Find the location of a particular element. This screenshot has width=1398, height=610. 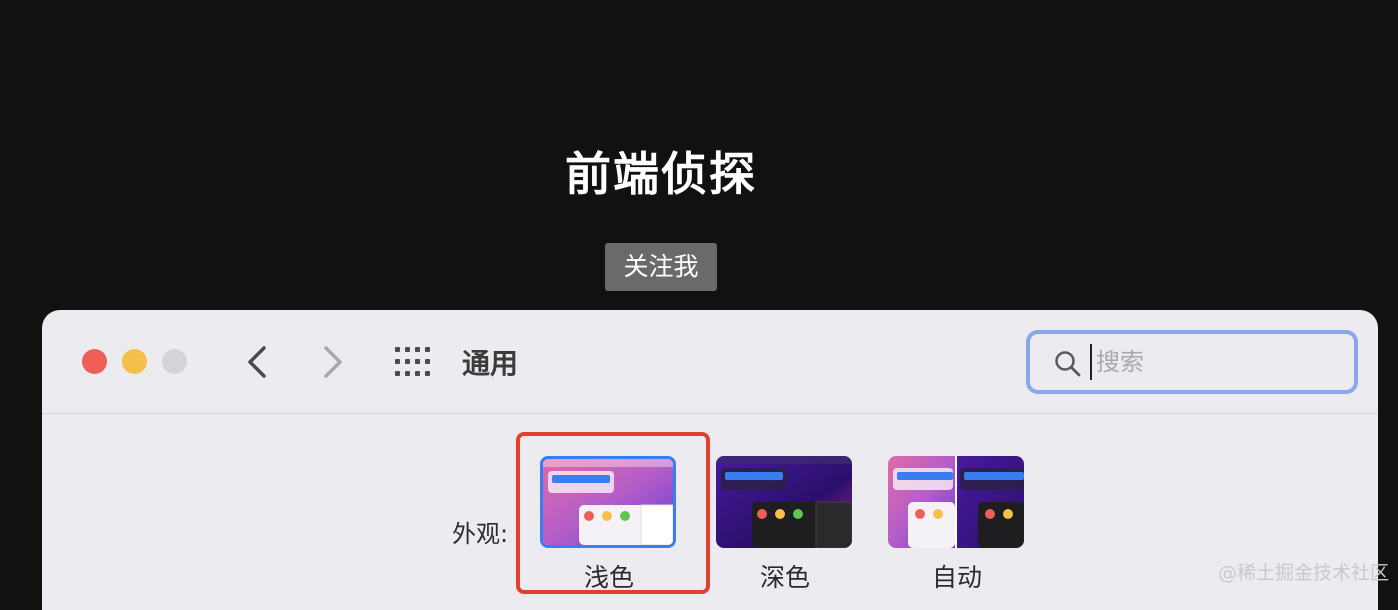

appearance-option-light: 浅色 is located at coordinates (609, 525).